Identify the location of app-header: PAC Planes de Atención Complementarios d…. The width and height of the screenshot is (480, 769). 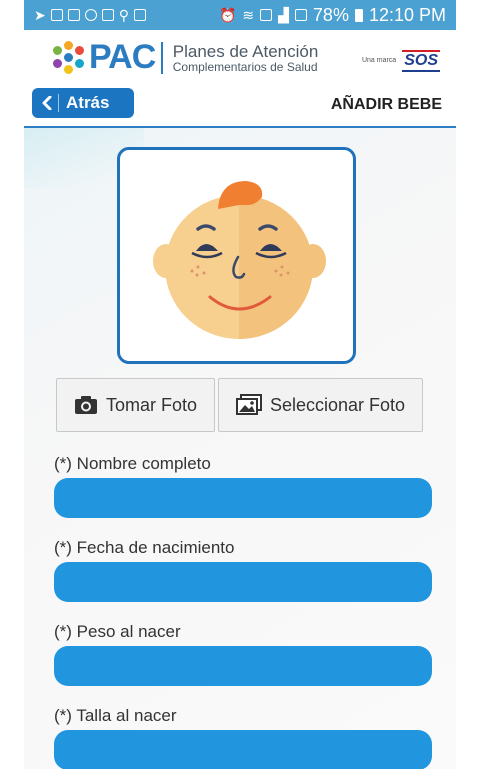
(240, 57).